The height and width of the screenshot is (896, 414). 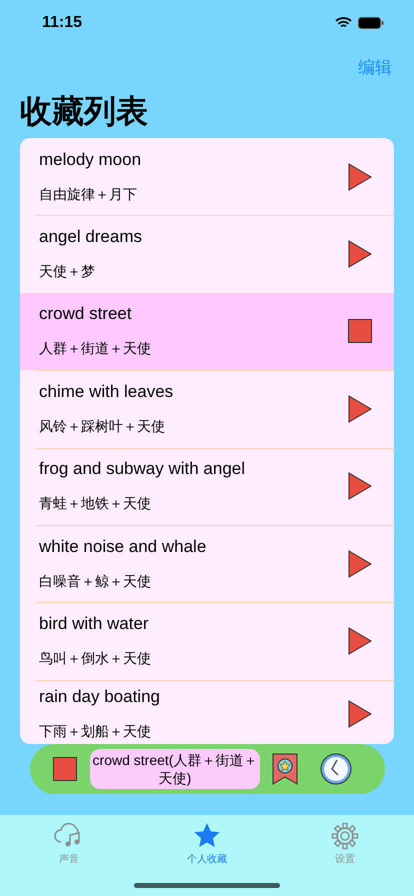 I want to click on track-title: bird with water, so click(x=94, y=624).